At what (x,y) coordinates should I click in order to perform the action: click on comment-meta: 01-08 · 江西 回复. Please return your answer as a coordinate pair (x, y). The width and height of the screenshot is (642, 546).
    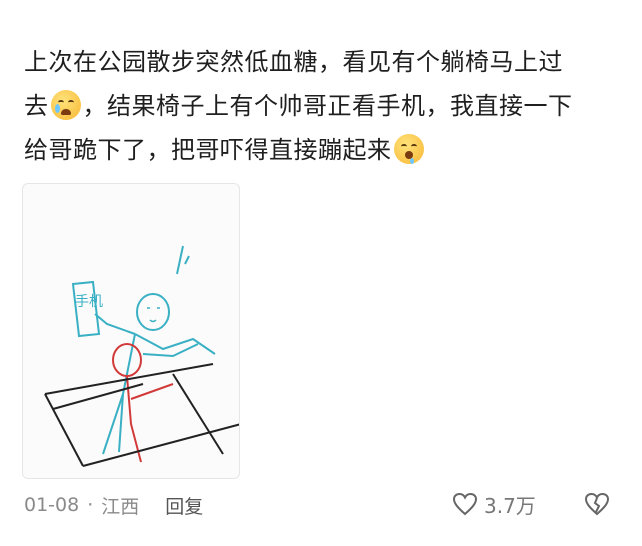
    Looking at the image, I should click on (113, 505).